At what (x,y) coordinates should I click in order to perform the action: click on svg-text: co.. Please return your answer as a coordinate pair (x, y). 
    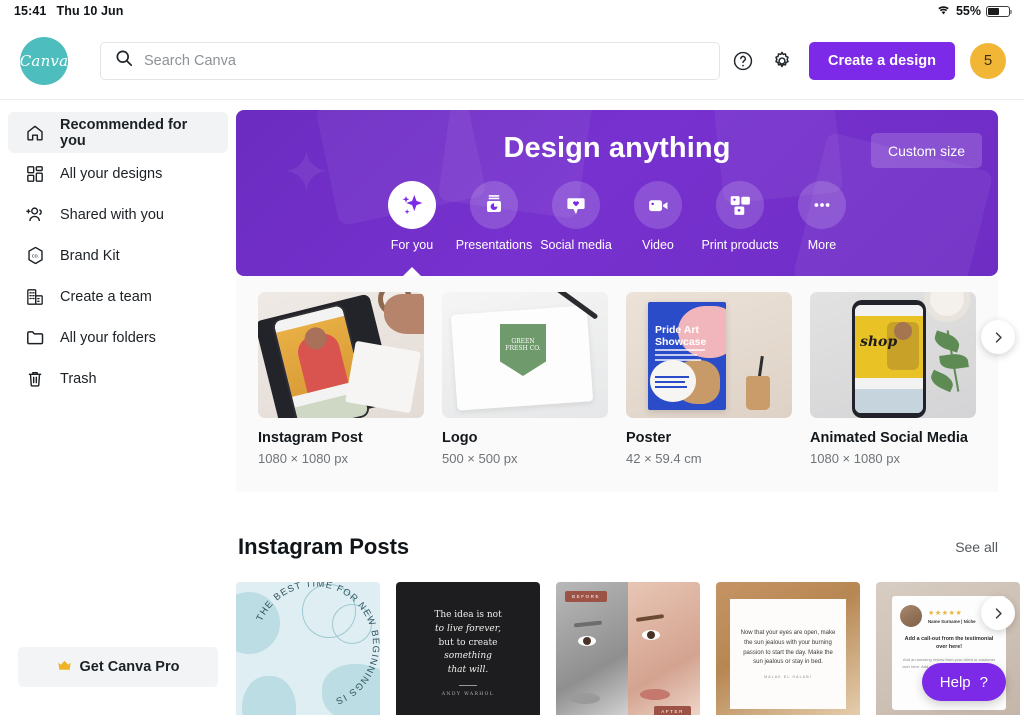
    Looking at the image, I should click on (35, 256).